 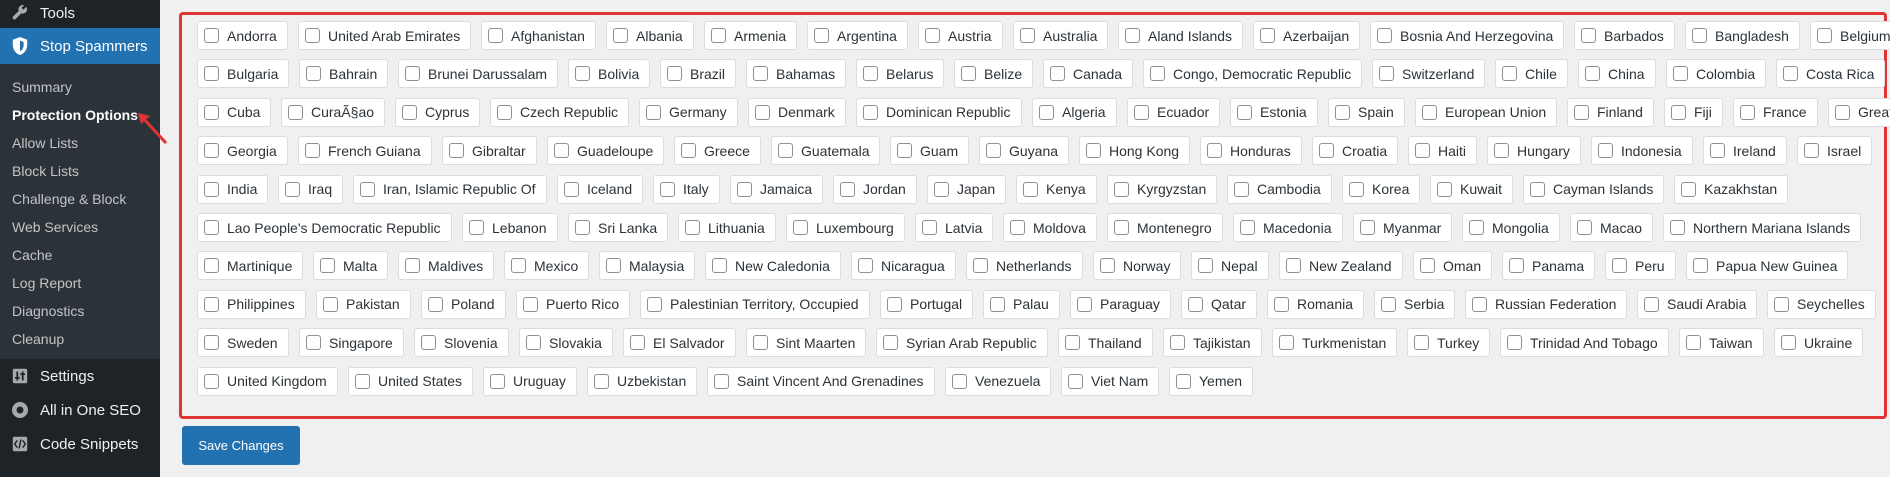 I want to click on country-option: Iran, Islamic Republic Of, so click(x=450, y=189).